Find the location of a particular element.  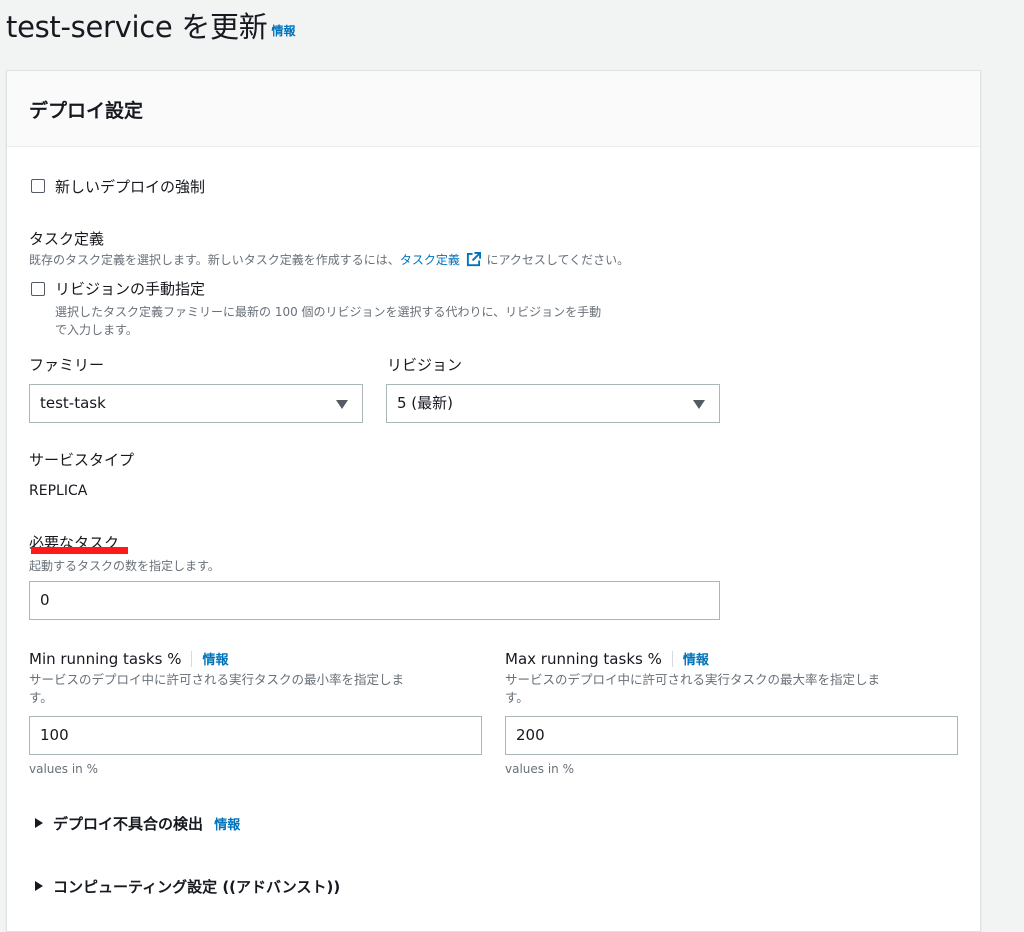

service-type-value: REPLICA is located at coordinates (58, 491).